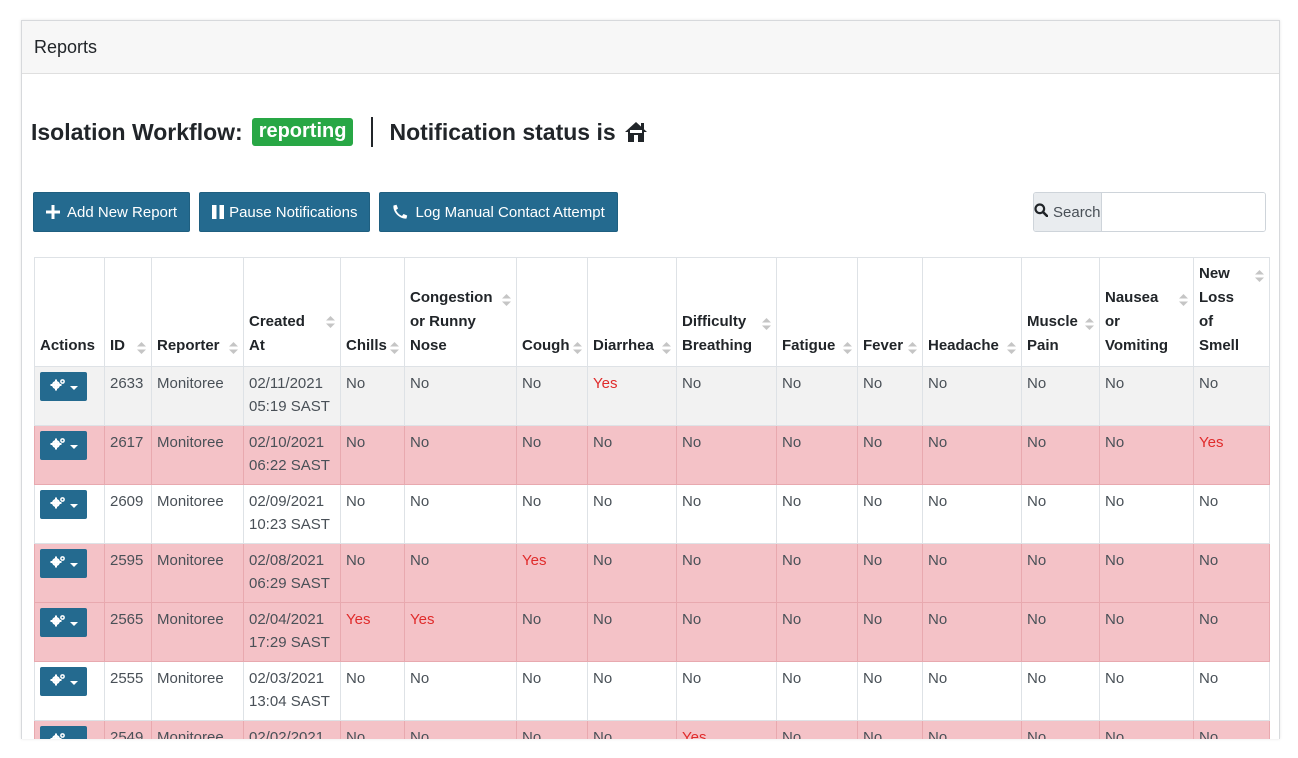 The image size is (1298, 758). I want to click on pause-notifications-label: Pause Notifications, so click(293, 212).